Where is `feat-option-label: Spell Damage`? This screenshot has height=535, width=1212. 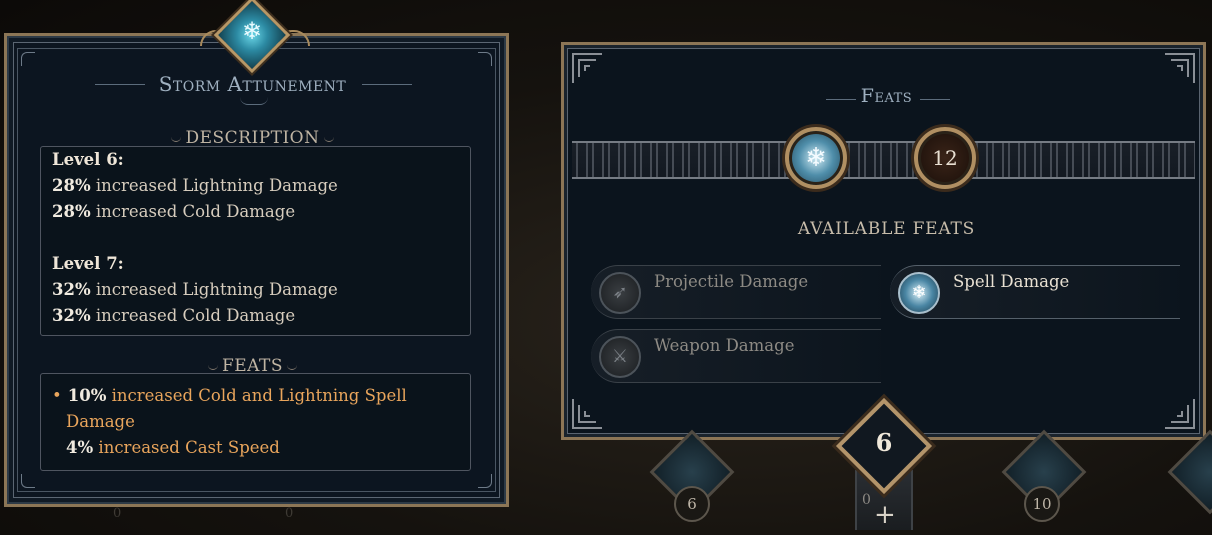
feat-option-label: Spell Damage is located at coordinates (1011, 281).